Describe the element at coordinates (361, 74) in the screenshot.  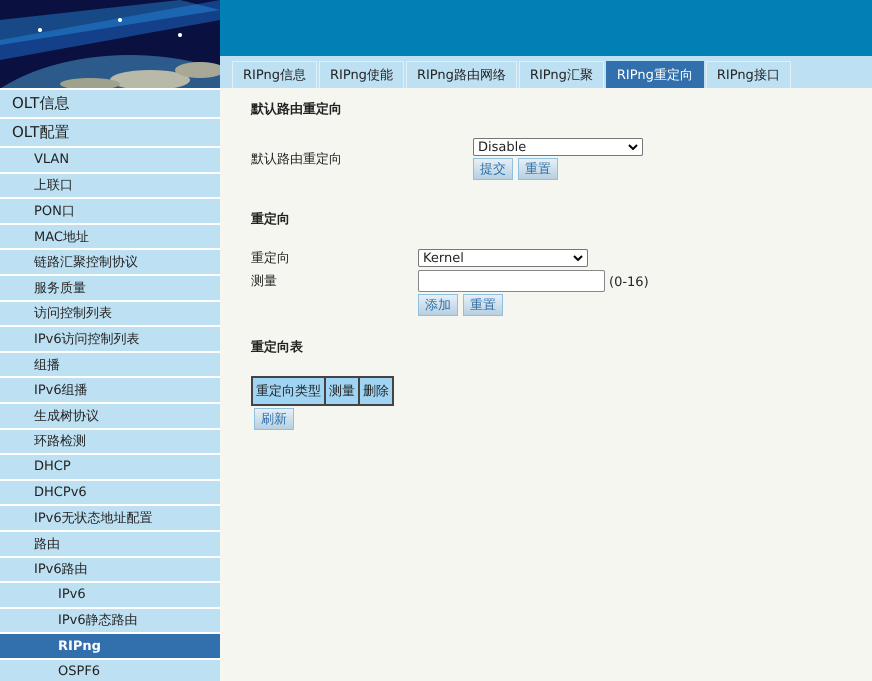
I see `tab: RIPng使能` at that location.